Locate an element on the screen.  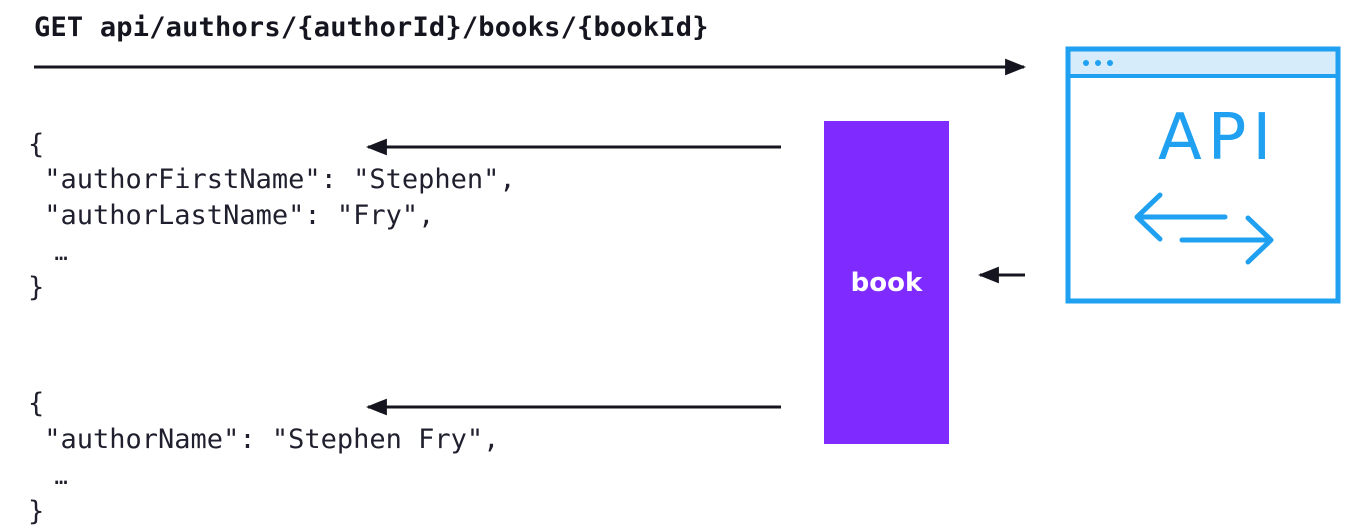
api-label: API is located at coordinates (1218, 138).